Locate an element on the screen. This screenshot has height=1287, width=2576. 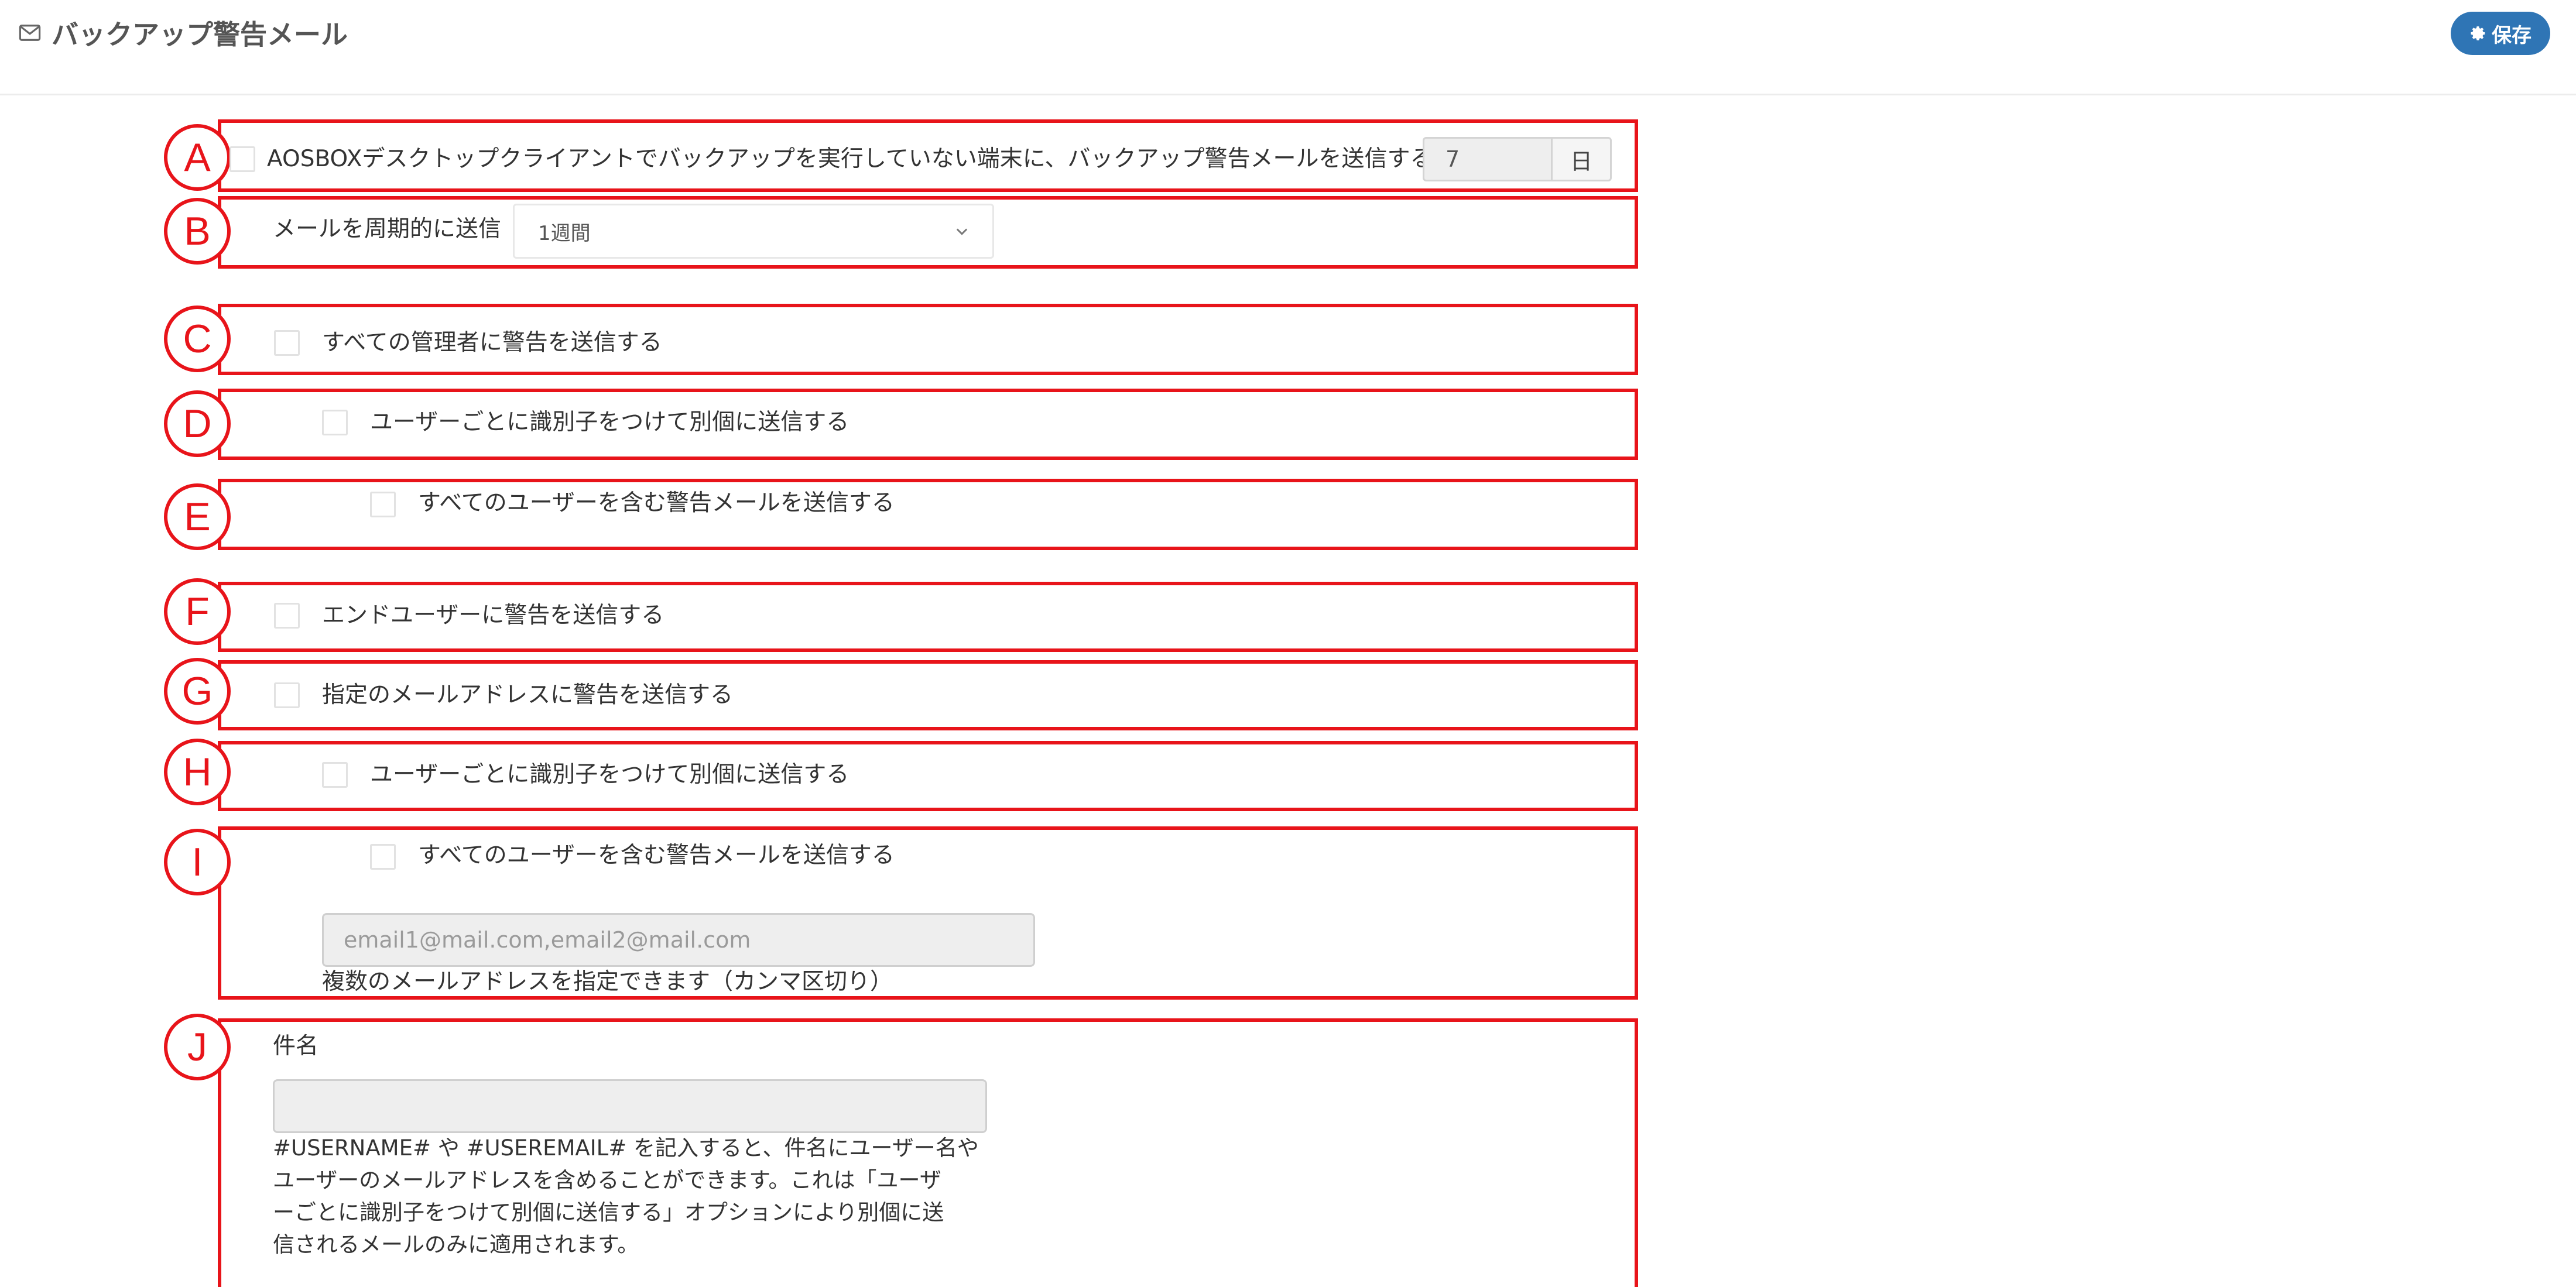
marker-f: F is located at coordinates (197, 611).